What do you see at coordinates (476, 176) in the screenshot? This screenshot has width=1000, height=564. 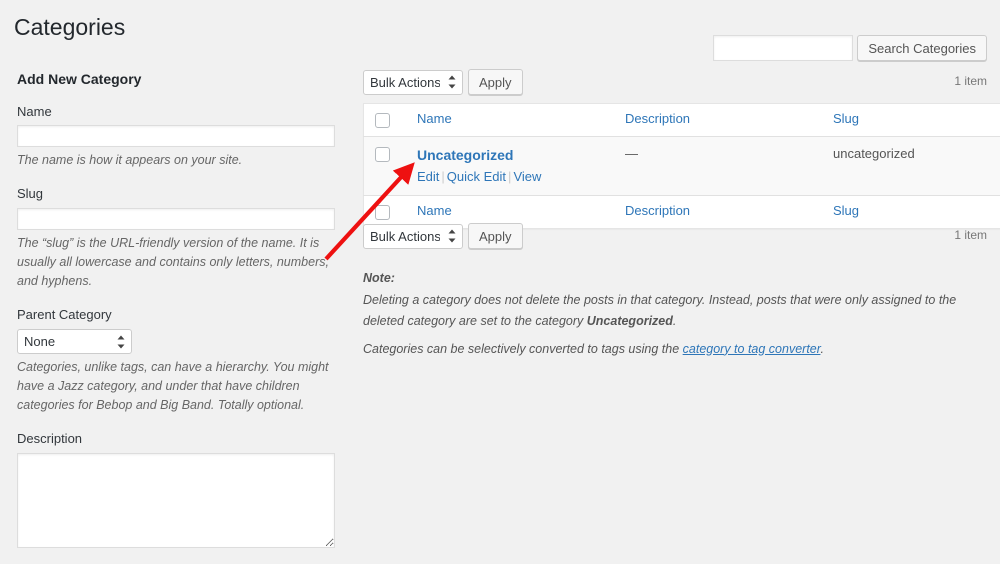 I see `row-action-quick-edit: Quick Edit` at bounding box center [476, 176].